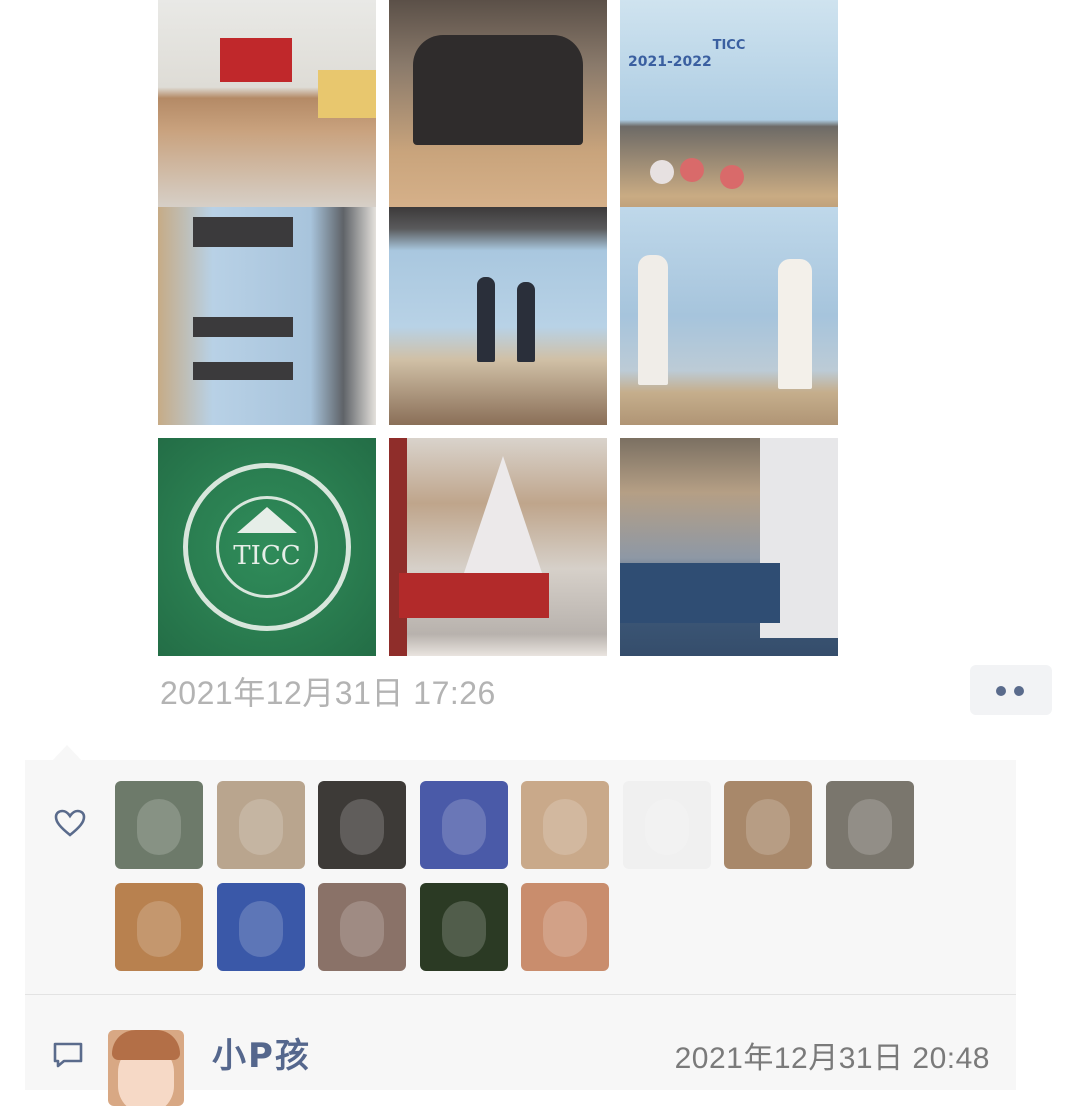 The width and height of the screenshot is (1080, 1106). Describe the element at coordinates (267, 556) in the screenshot. I see `seal-text: TICC` at that location.